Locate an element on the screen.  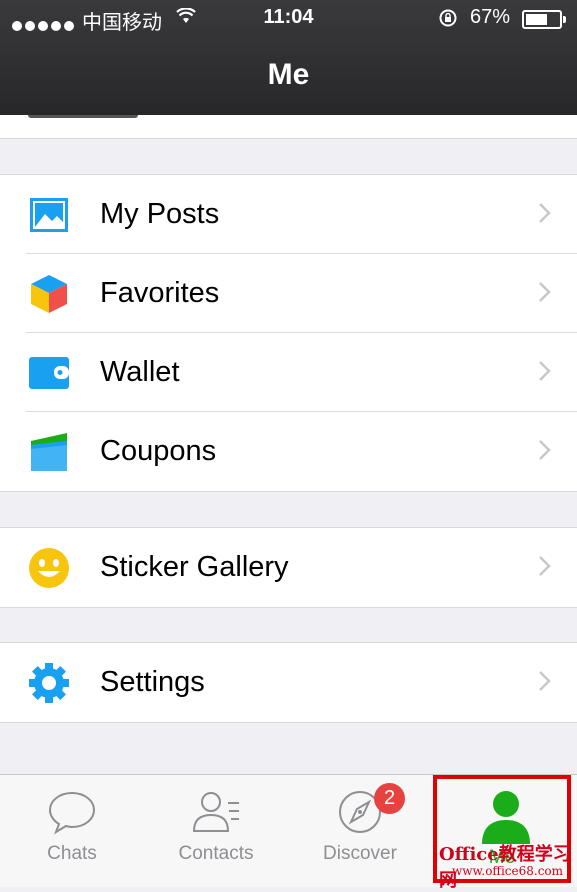
wallet-icon is located at coordinates (49, 373).